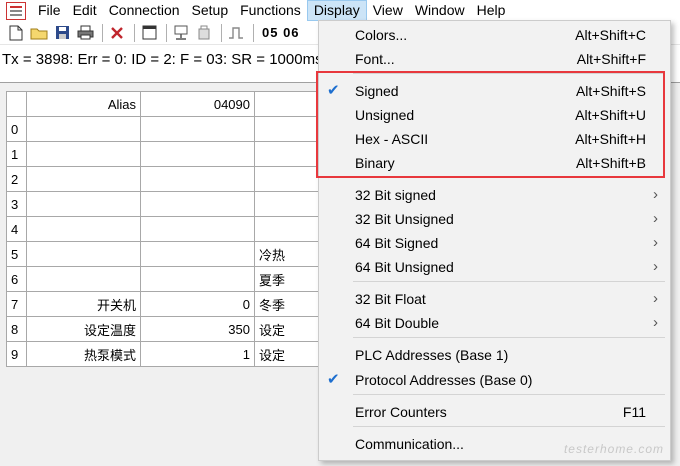  Describe the element at coordinates (287, 304) in the screenshot. I see `extra-cell: 冬季` at that location.